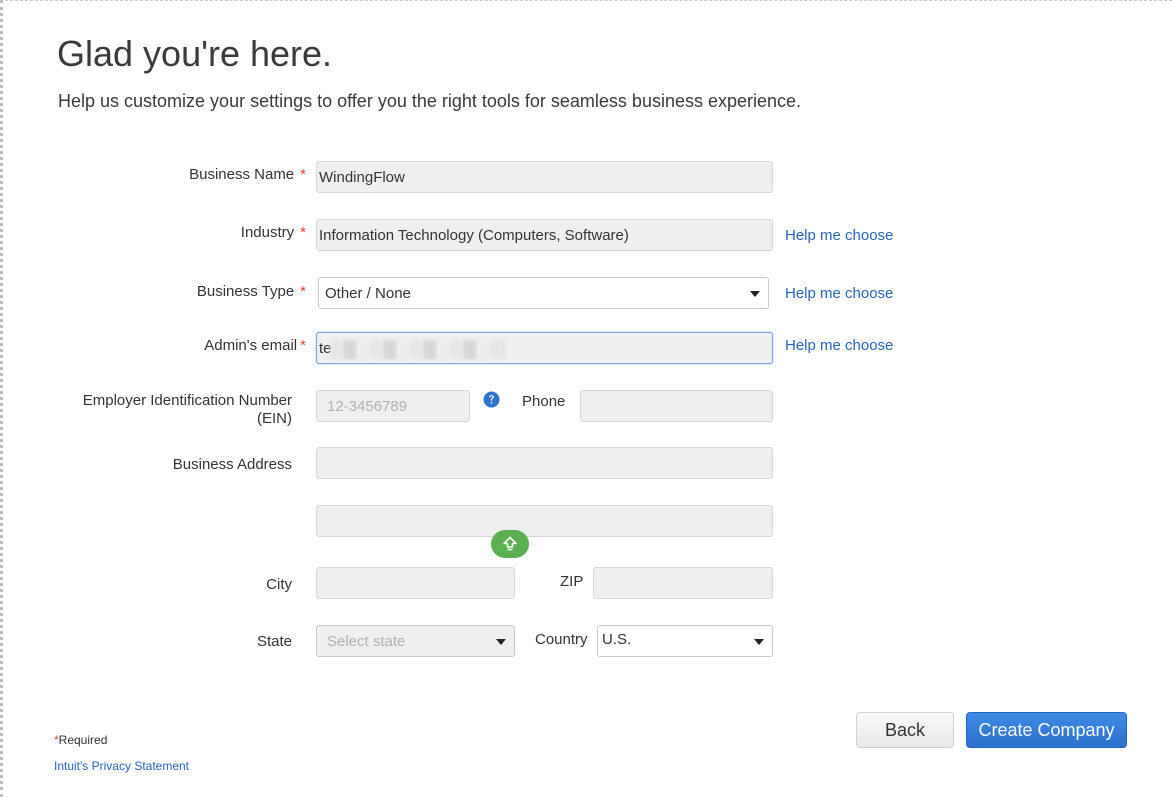  I want to click on create-company-button: Create Company, so click(1046, 730).